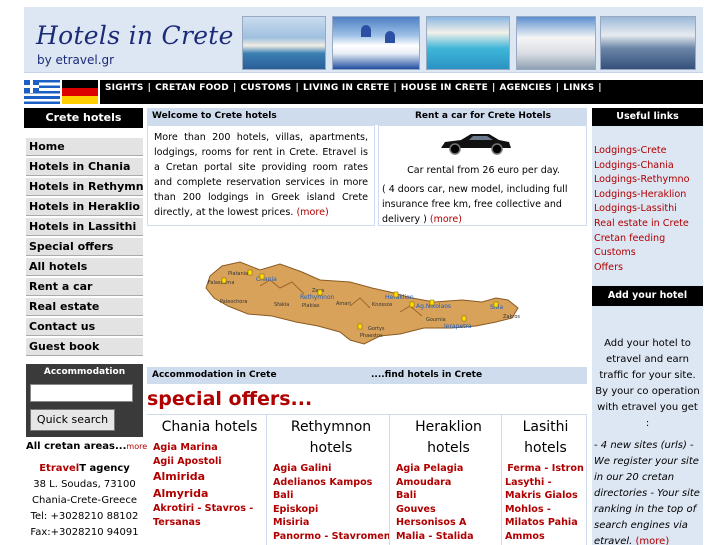  Describe the element at coordinates (84, 187) in the screenshot. I see `menu-item-hotels-rethymno: Hotels in Rethymno` at that location.